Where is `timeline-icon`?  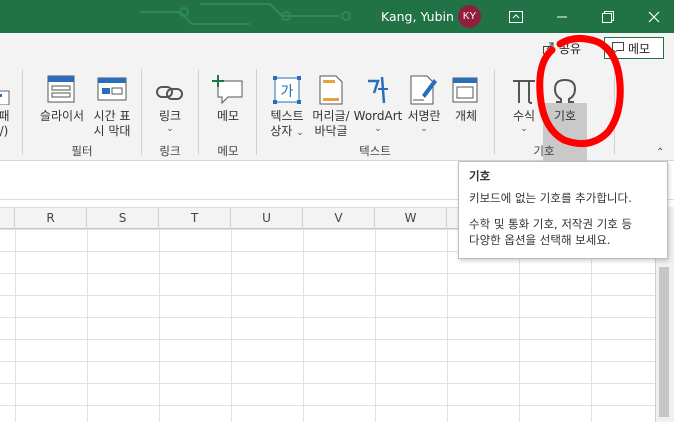 timeline-icon is located at coordinates (112, 89).